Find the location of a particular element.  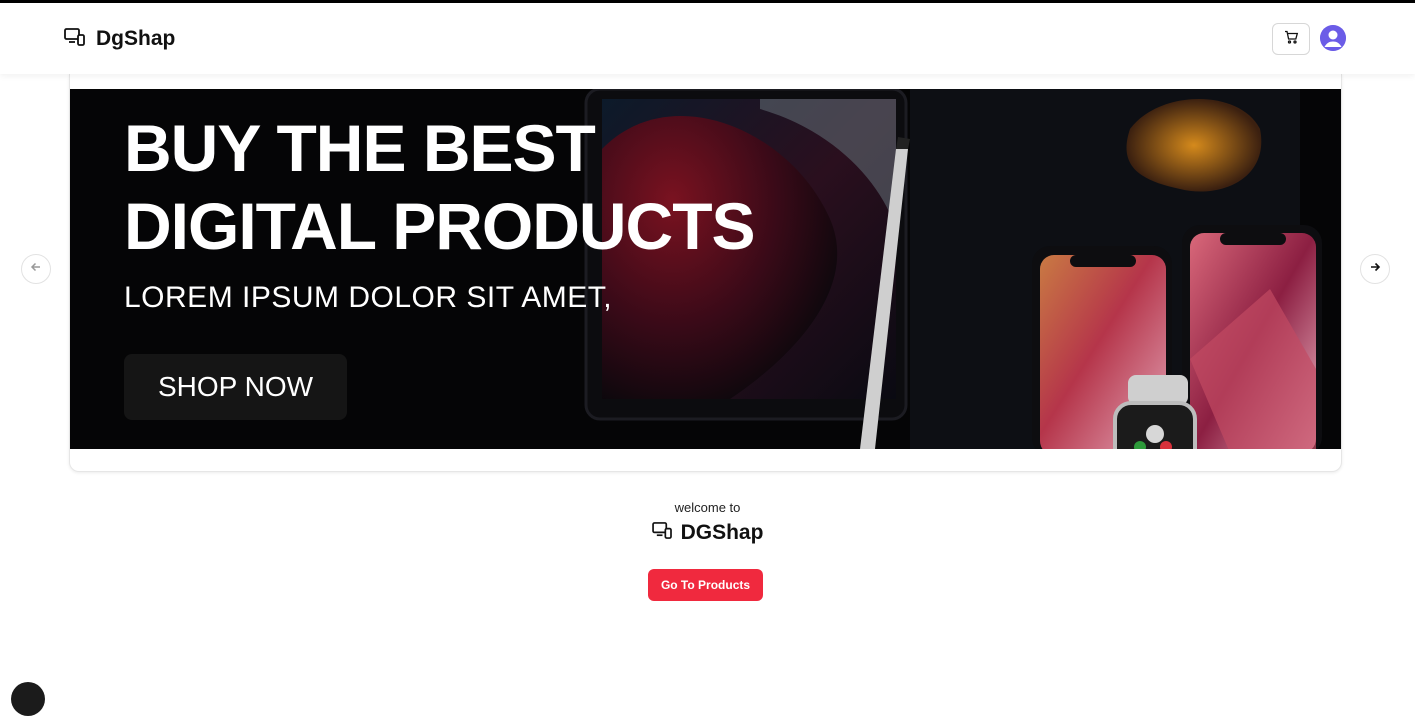

cart-icon is located at coordinates (1291, 39).